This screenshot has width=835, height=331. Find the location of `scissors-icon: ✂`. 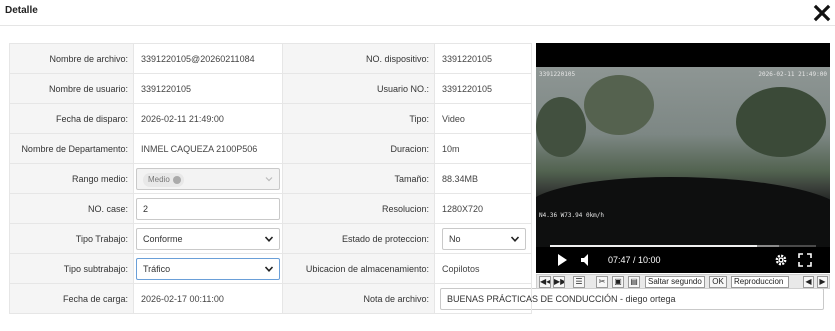

scissors-icon: ✂ is located at coordinates (602, 282).